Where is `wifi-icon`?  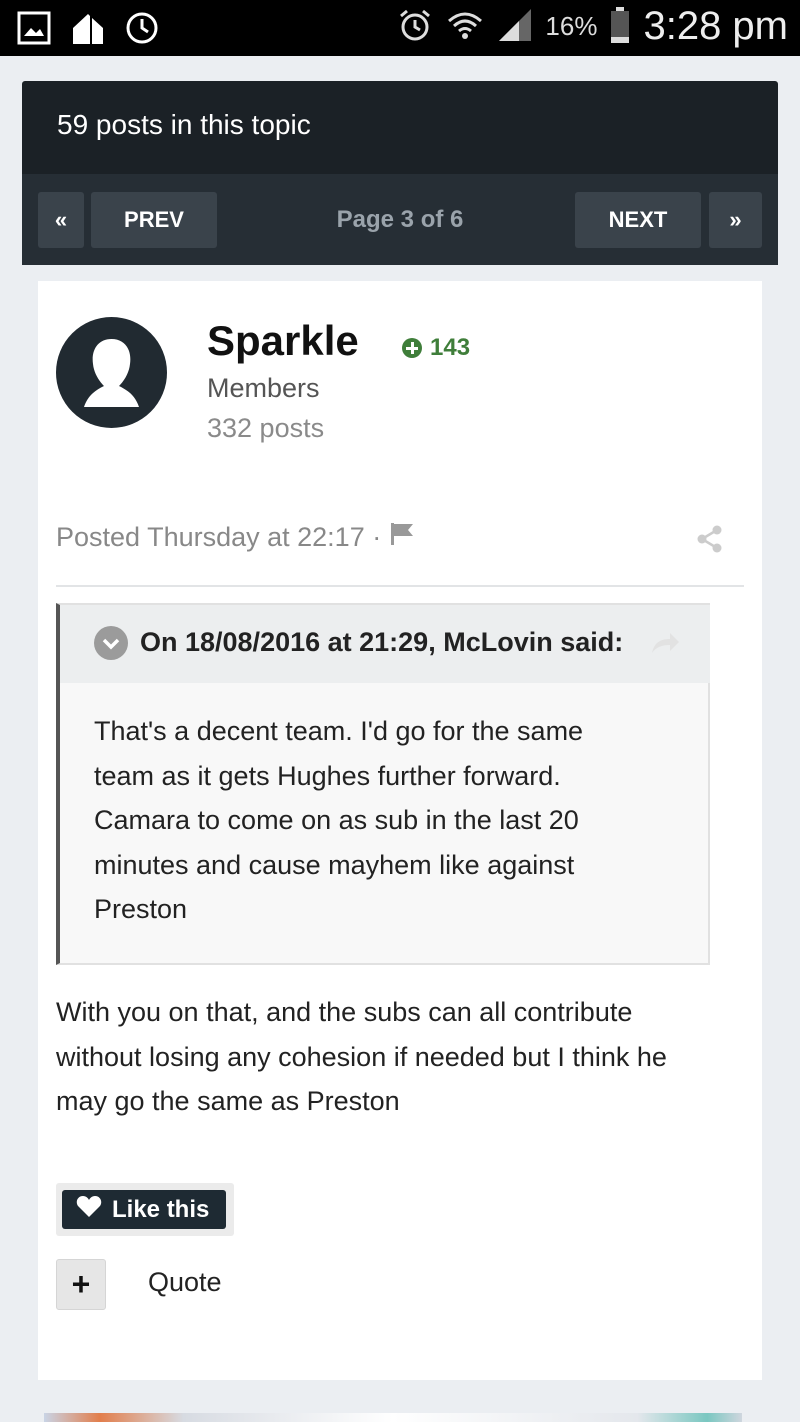 wifi-icon is located at coordinates (465, 27).